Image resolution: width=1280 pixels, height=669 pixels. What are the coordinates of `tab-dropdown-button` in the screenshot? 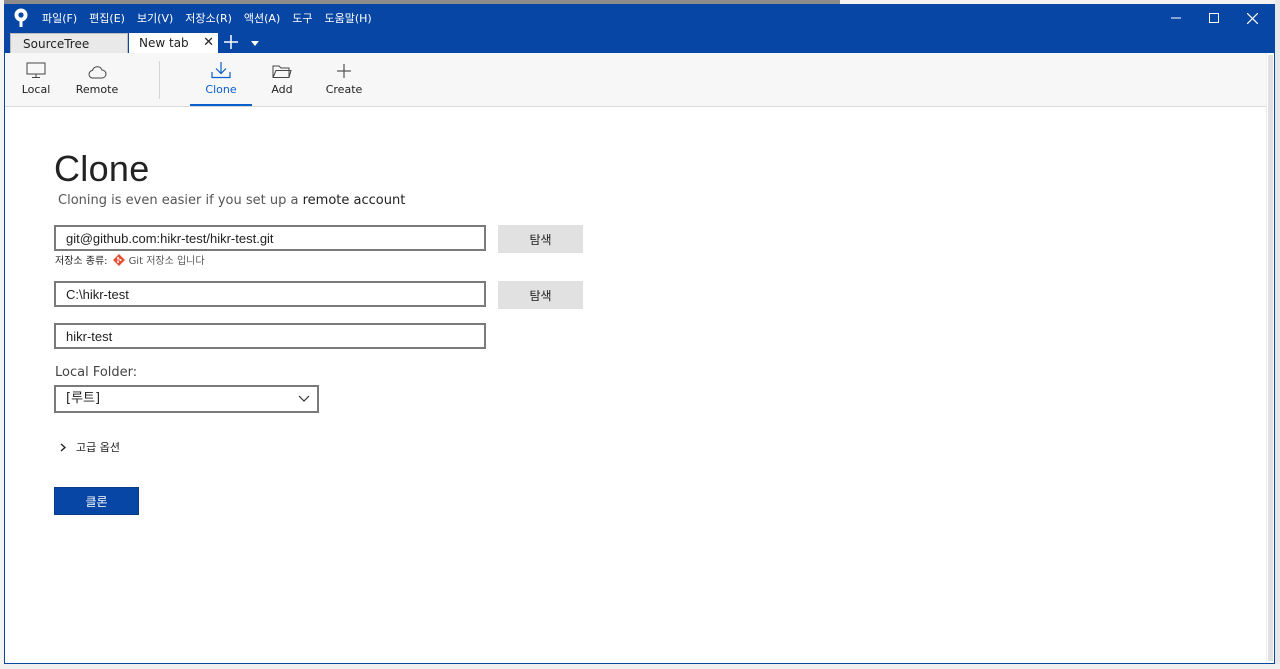 It's located at (255, 43).